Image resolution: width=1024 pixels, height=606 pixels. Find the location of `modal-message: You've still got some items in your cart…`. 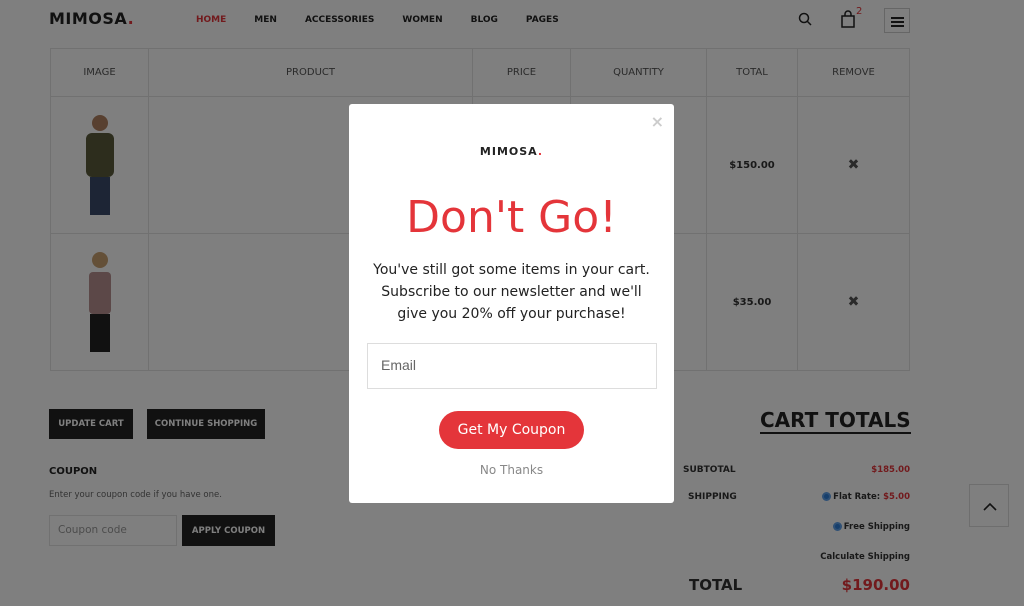

modal-message: You've still got some items in your cart… is located at coordinates (511, 292).